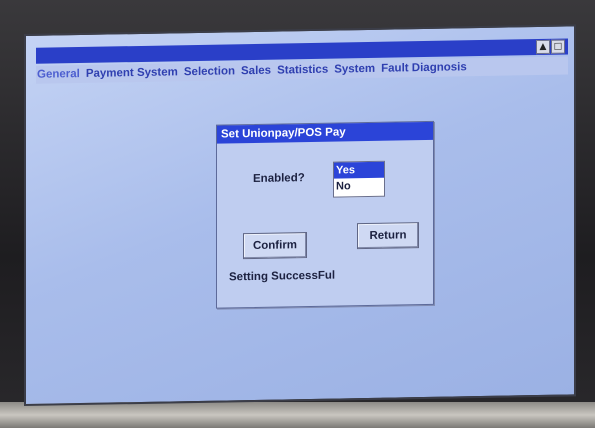  Describe the element at coordinates (275, 246) in the screenshot. I see `confirm-button: Confirm` at that location.